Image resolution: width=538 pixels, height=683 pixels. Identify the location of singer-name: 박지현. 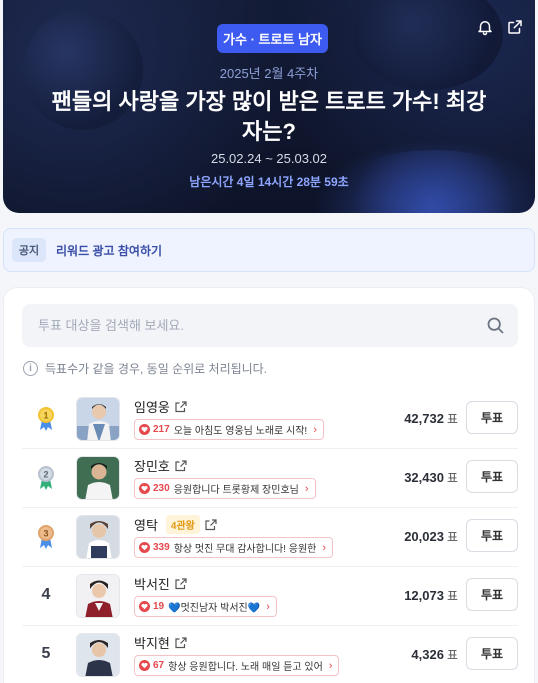
(152, 642).